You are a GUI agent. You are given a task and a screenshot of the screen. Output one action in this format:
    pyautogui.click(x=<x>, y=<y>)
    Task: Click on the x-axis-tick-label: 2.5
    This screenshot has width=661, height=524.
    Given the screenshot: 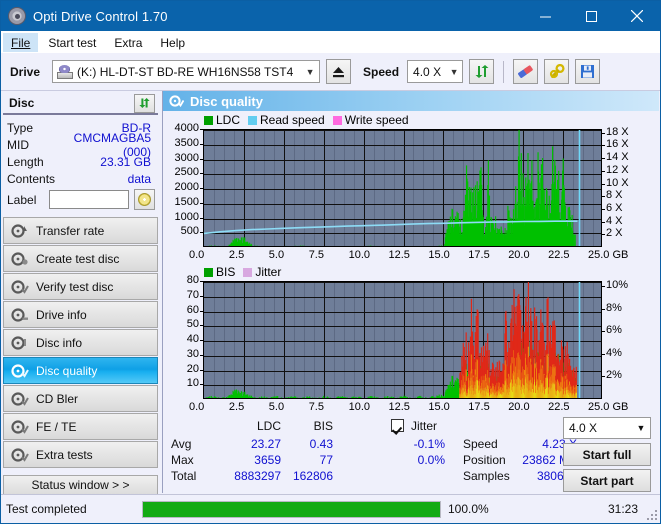 What is the action you would take?
    pyautogui.click(x=236, y=407)
    